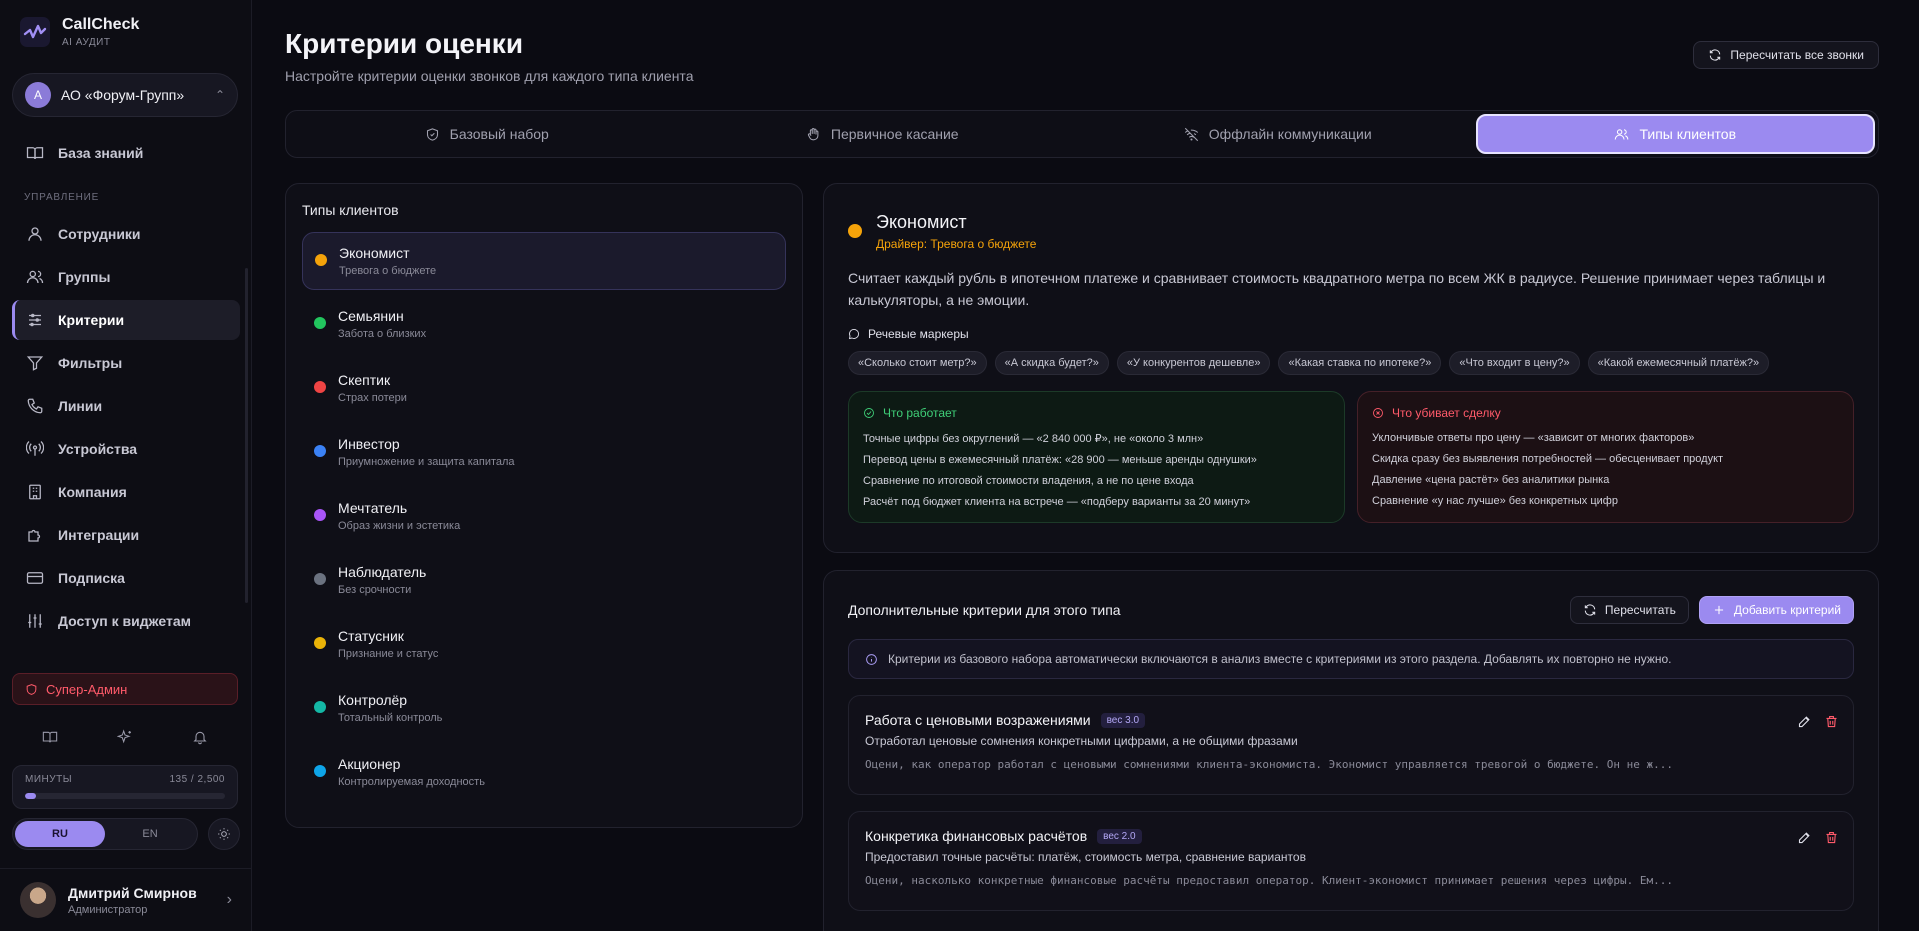 The height and width of the screenshot is (931, 1919). Describe the element at coordinates (126, 535) in the screenshot. I see `sidebar-item-integrations: Интеграции` at that location.